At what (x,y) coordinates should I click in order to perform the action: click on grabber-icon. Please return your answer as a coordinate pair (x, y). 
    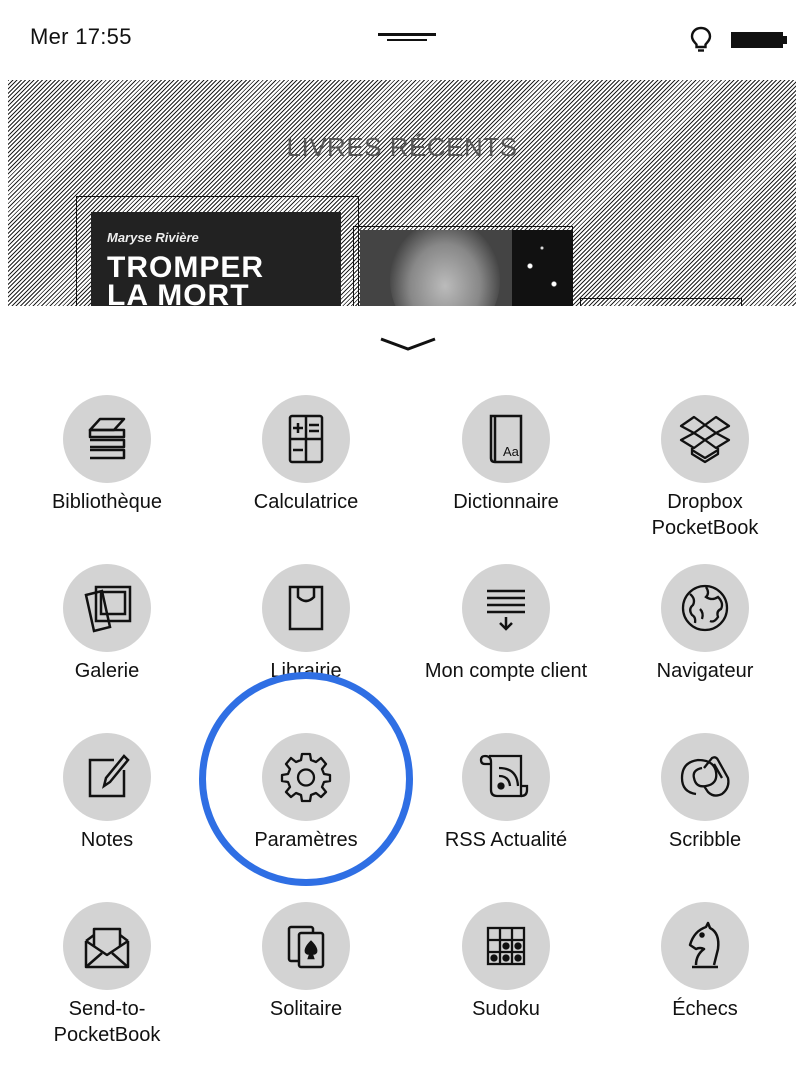
    Looking at the image, I should click on (407, 37).